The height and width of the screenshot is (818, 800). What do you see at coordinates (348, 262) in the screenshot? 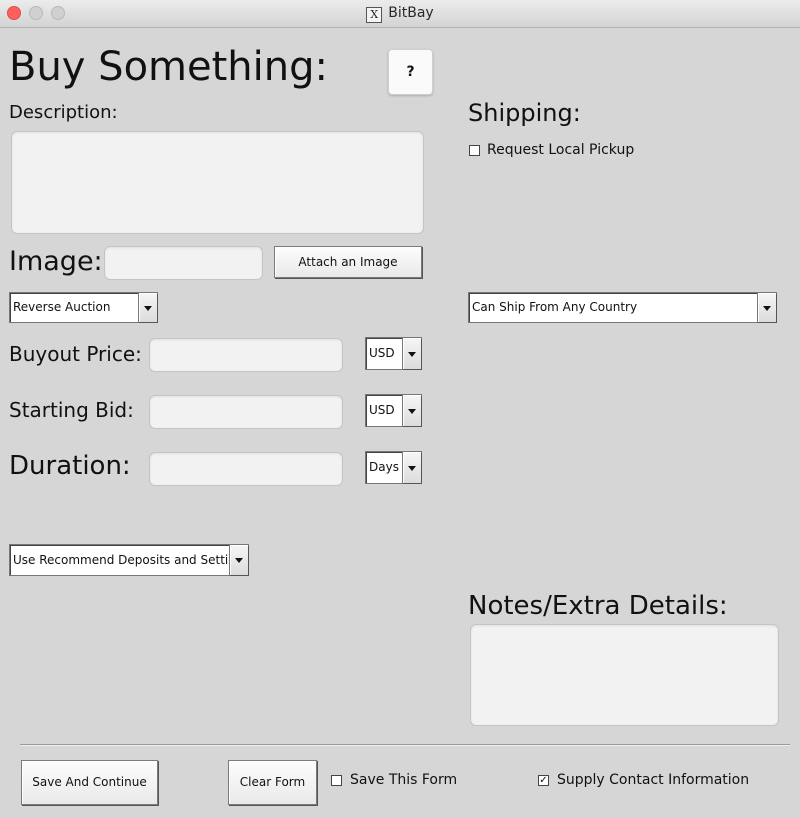
I see `attach-image-button: Attach an Image` at bounding box center [348, 262].